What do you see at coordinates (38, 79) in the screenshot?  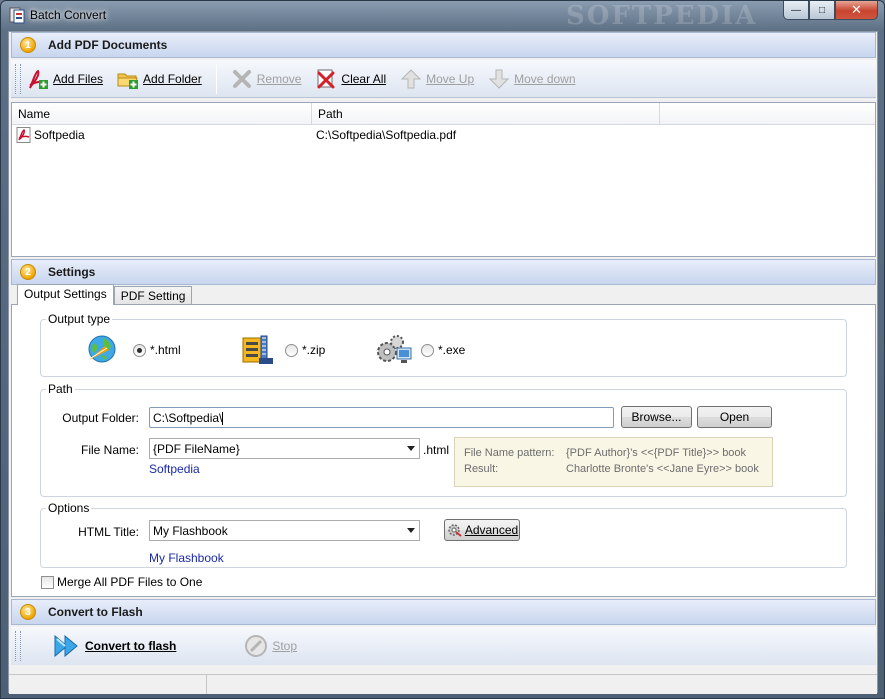 I see `pdf-add-icon` at bounding box center [38, 79].